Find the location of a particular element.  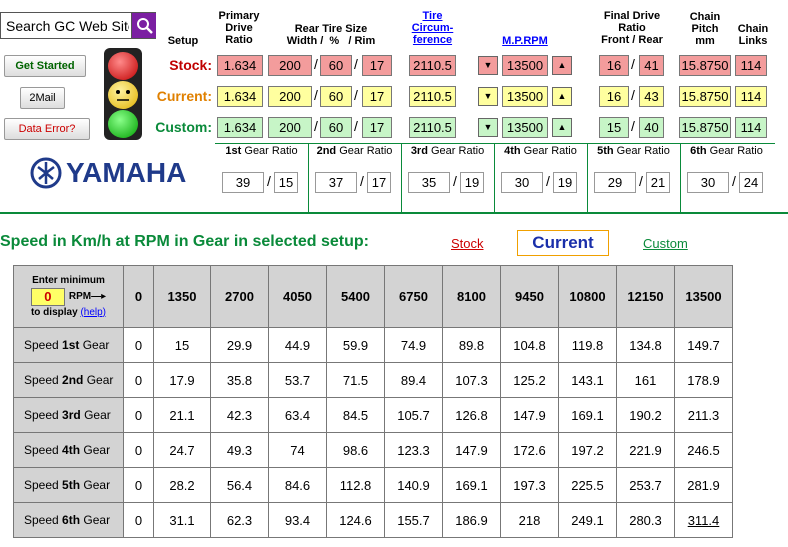

rpm-header: 4050 is located at coordinates (297, 296).